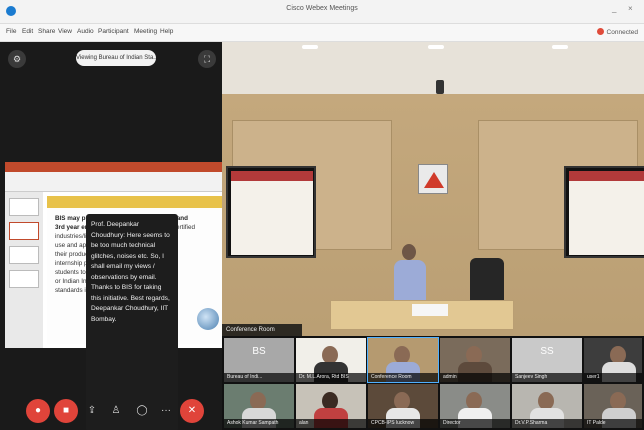 This screenshot has width=644, height=430. I want to click on participant-name: Director, so click(475, 423).